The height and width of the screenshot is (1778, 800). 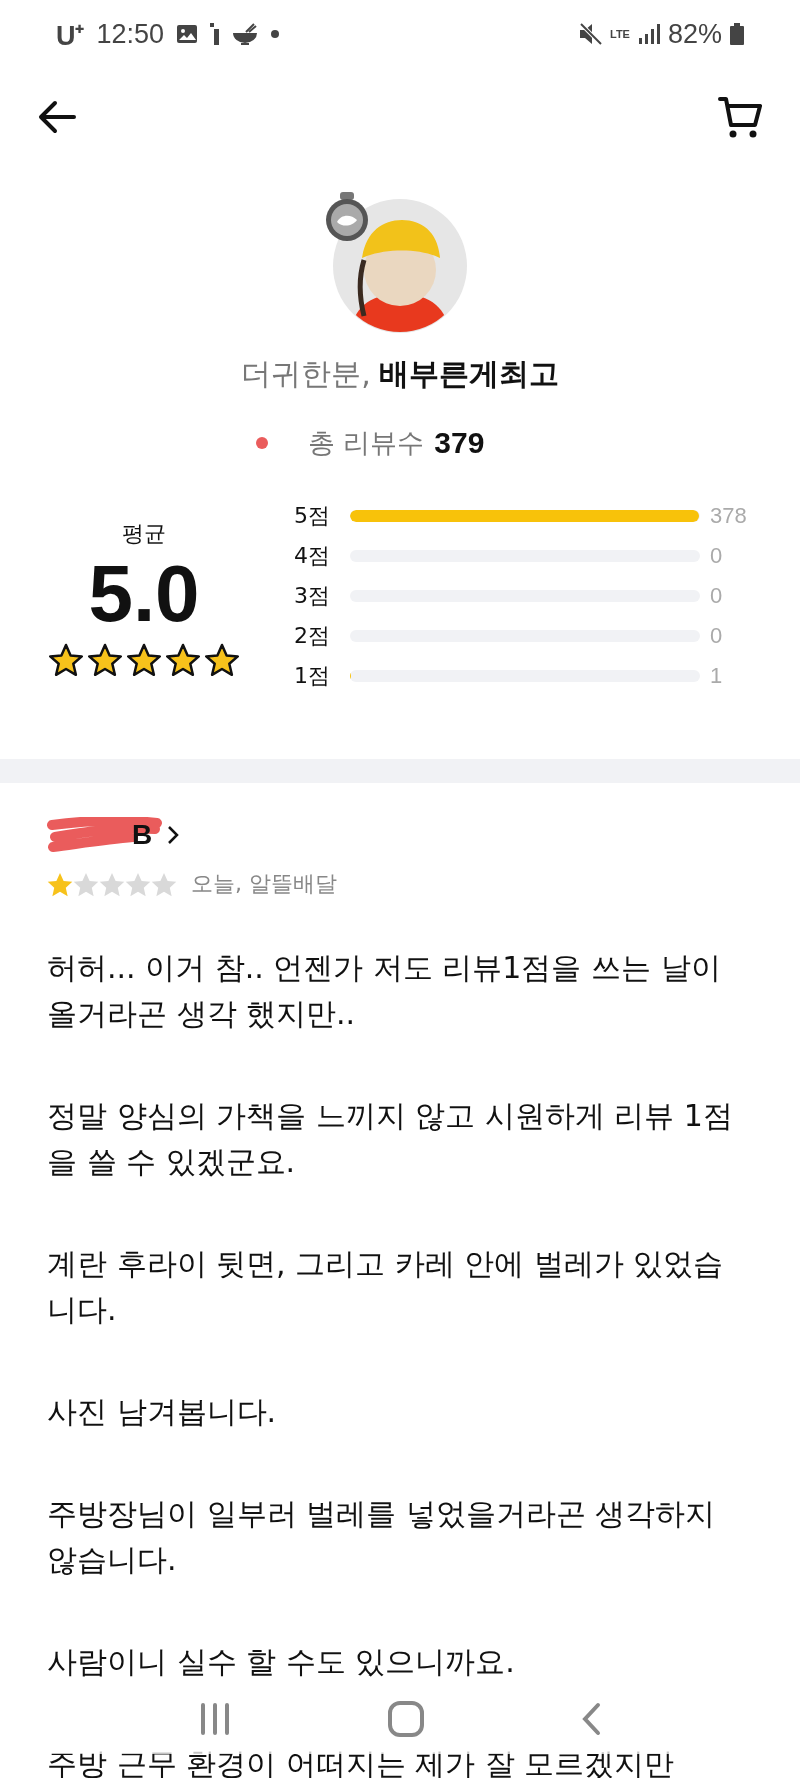 I want to click on score-label: 2점, so click(x=312, y=636).